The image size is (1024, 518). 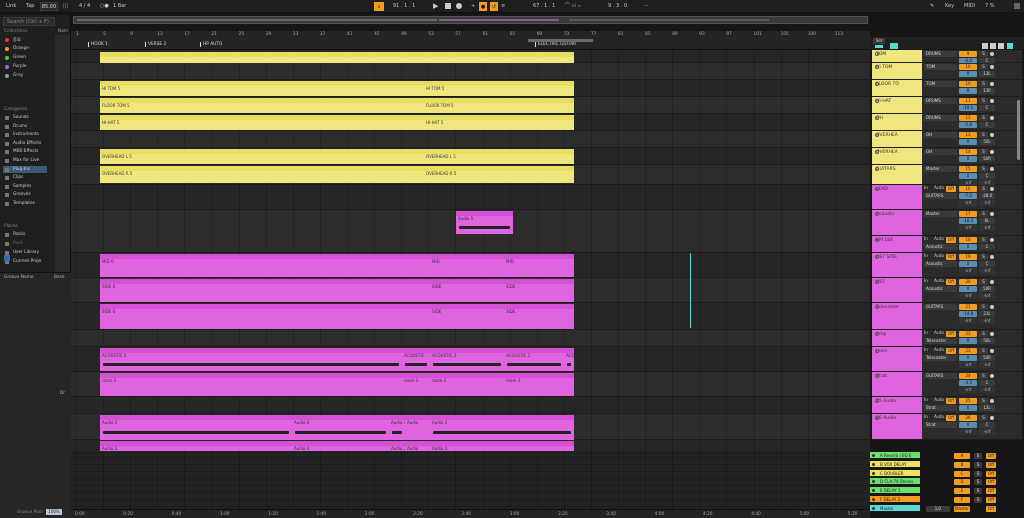 I want to click on return-track: A Reverb | EQ E, so click(x=895, y=455).